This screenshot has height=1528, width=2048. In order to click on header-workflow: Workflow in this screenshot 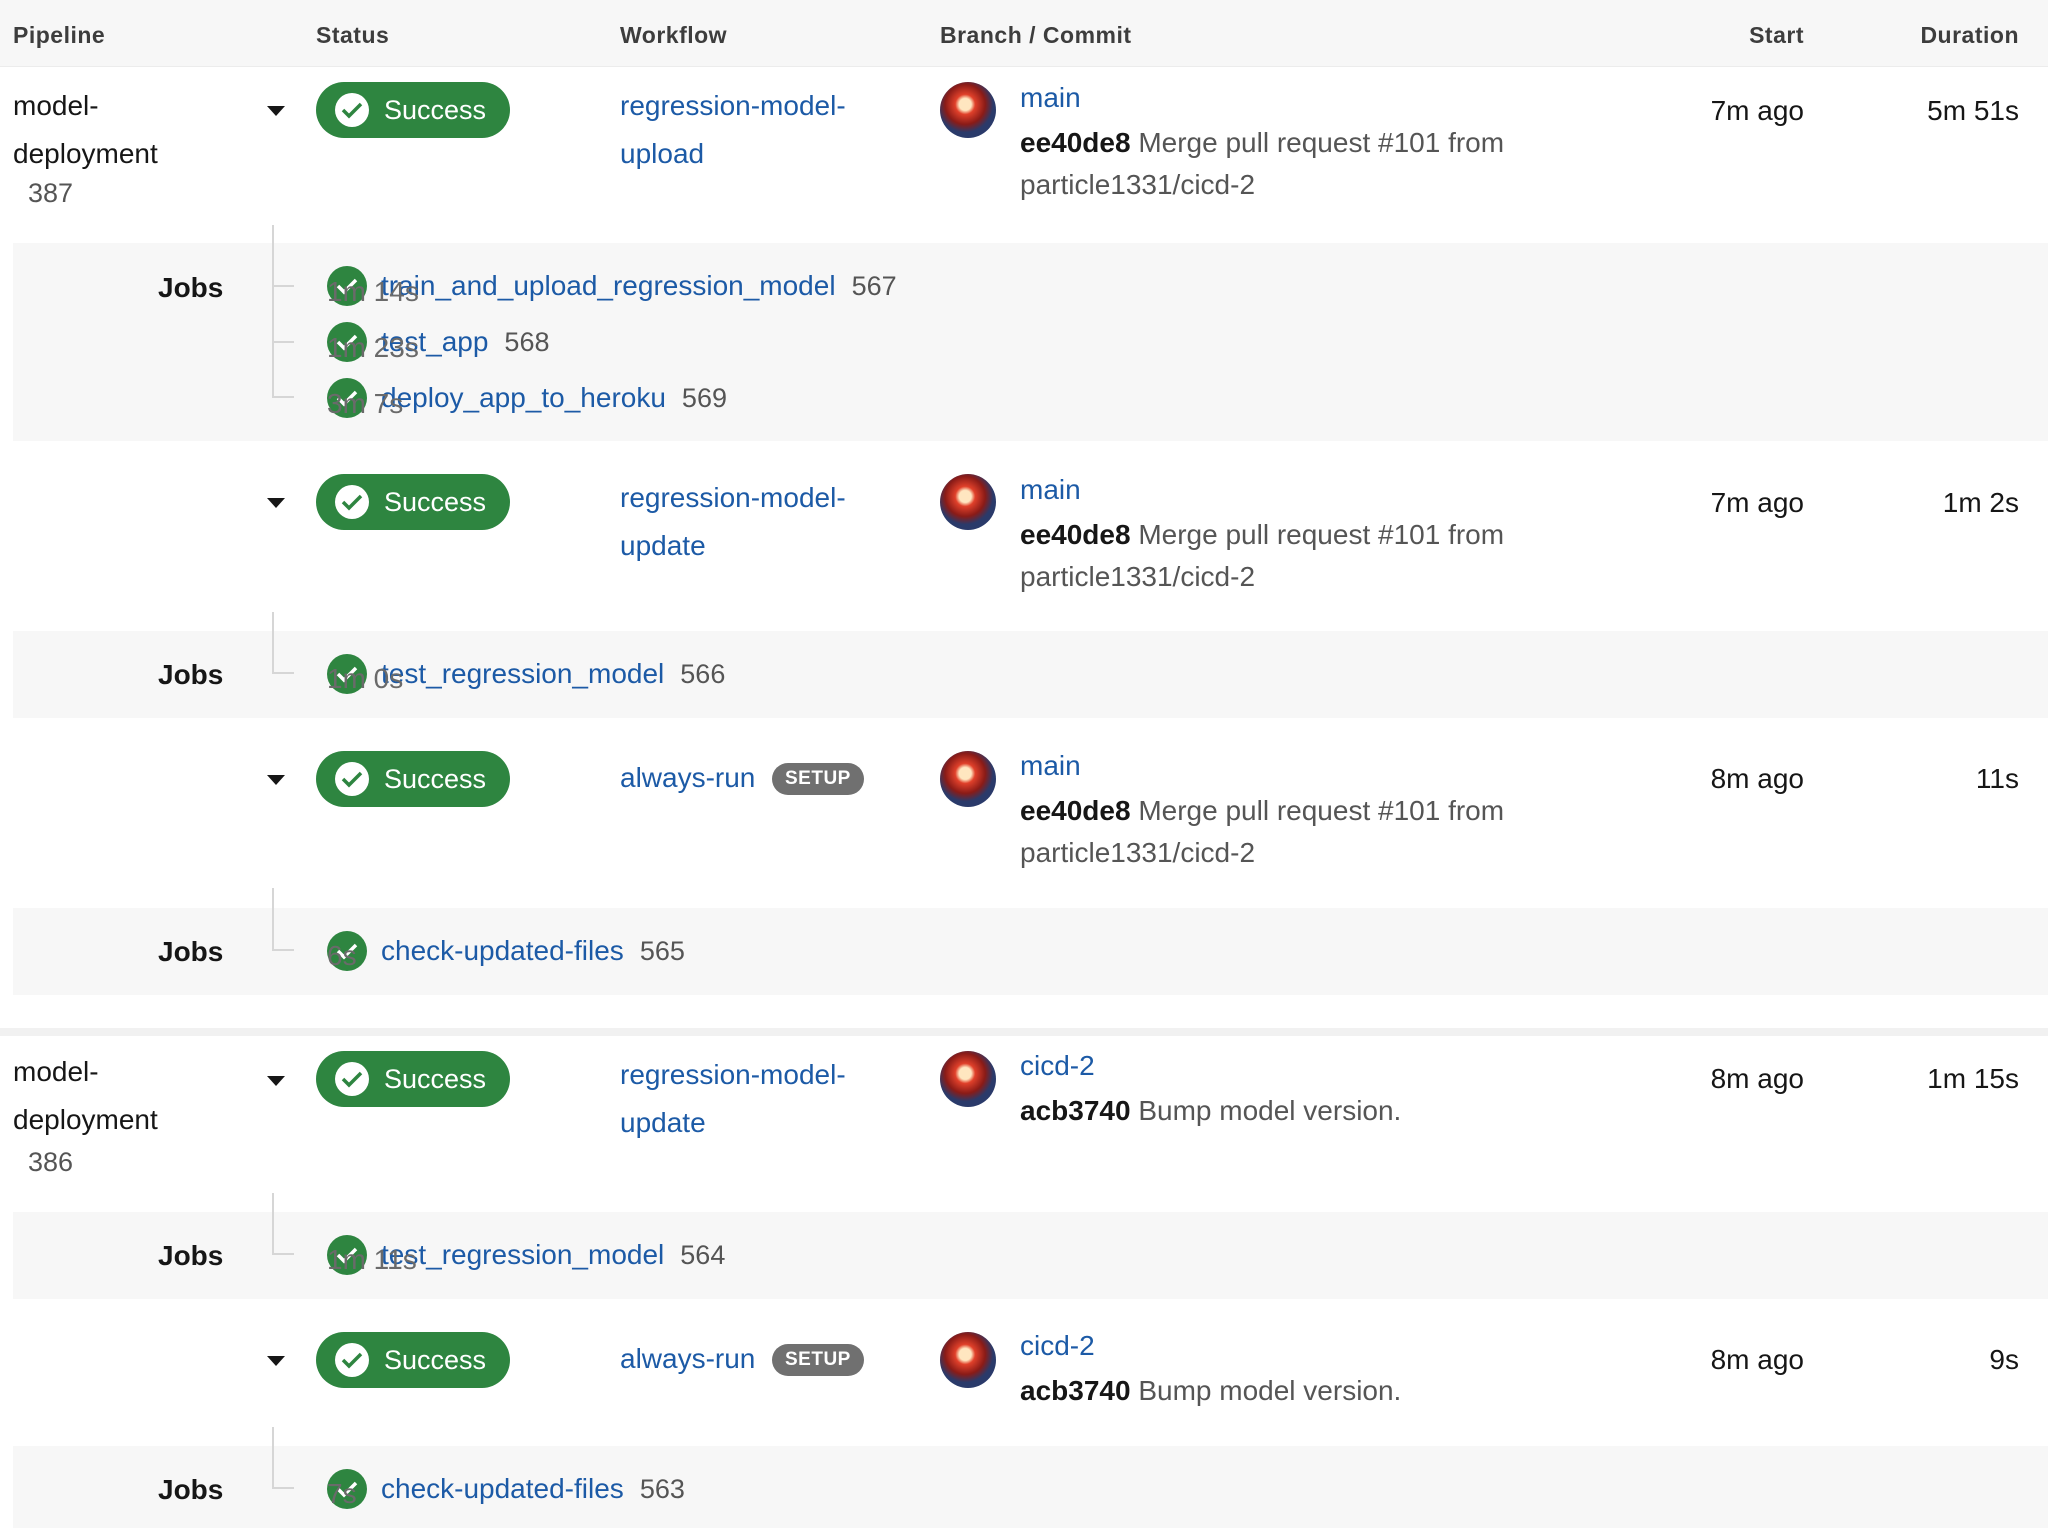, I will do `click(674, 35)`.